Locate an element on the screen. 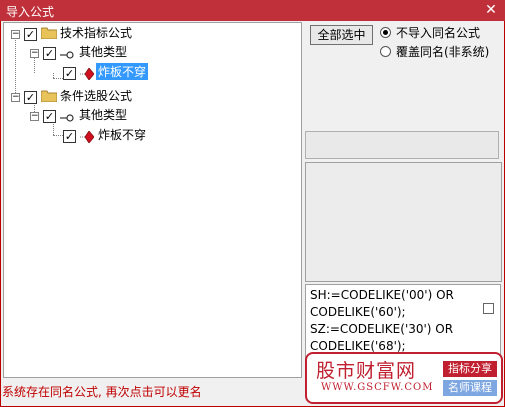 The height and width of the screenshot is (407, 505). select-all-button: 全部选中 is located at coordinates (341, 35).